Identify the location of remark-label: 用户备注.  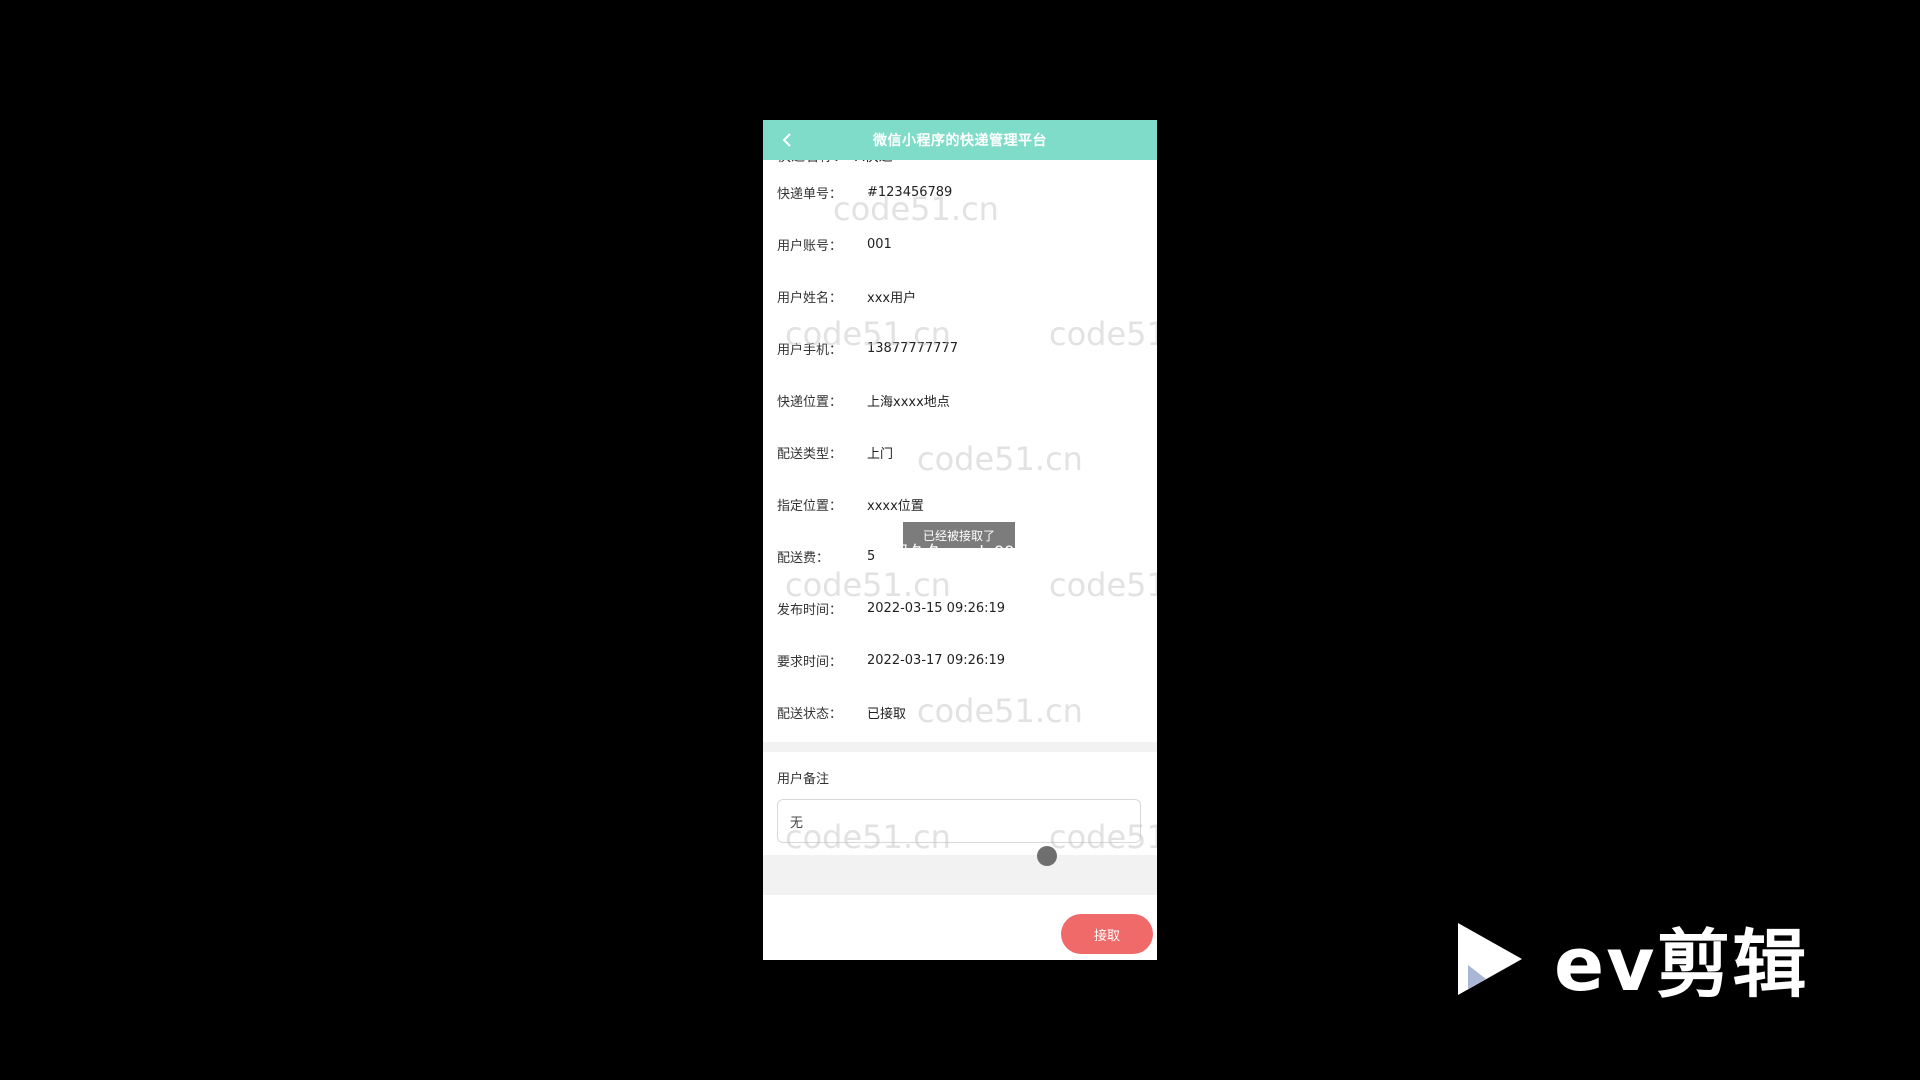
(803, 779).